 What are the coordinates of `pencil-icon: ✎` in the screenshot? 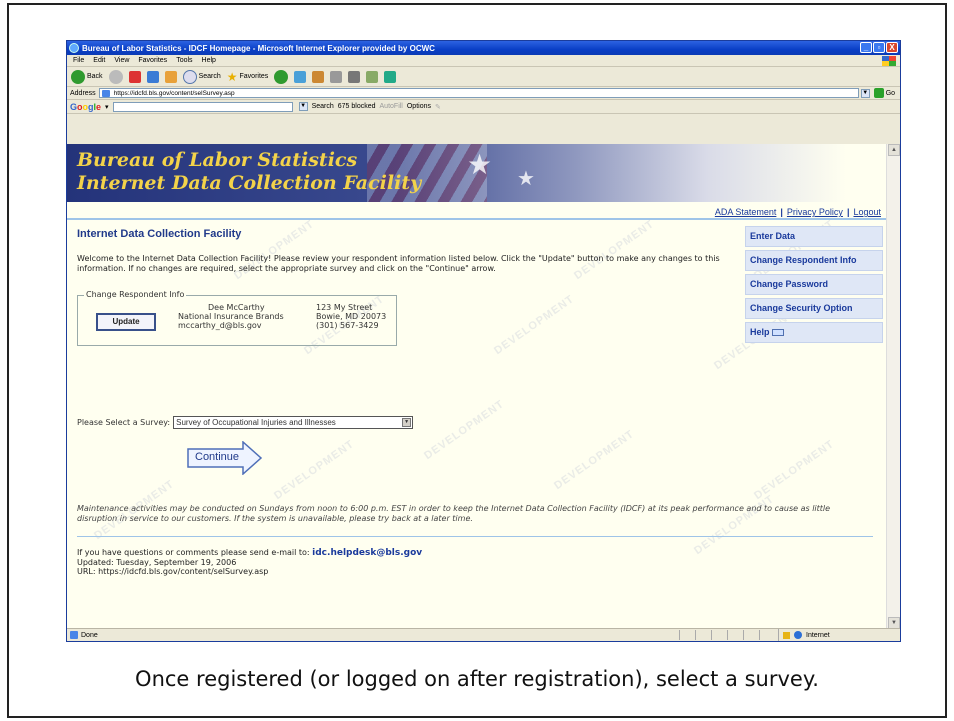 It's located at (438, 107).